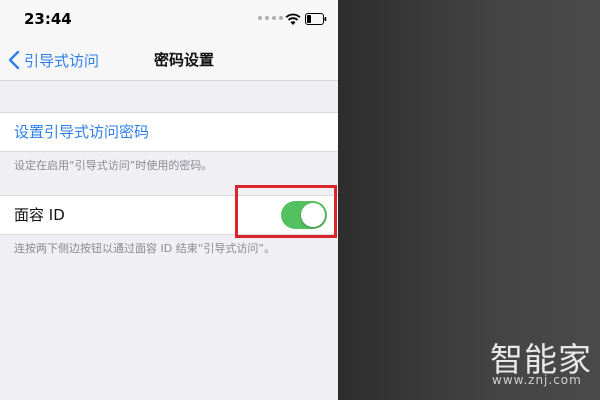 The height and width of the screenshot is (400, 600). I want to click on signal-dots-icon, so click(270, 18).